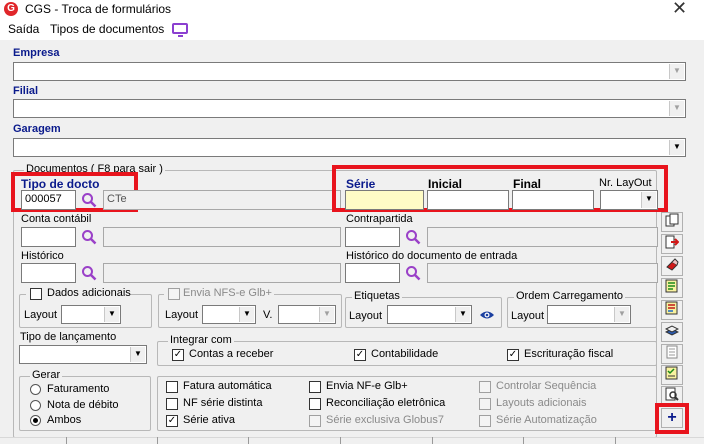  Describe the element at coordinates (625, 183) in the screenshot. I see `nr-layout-label: Nr. LayOut` at that location.